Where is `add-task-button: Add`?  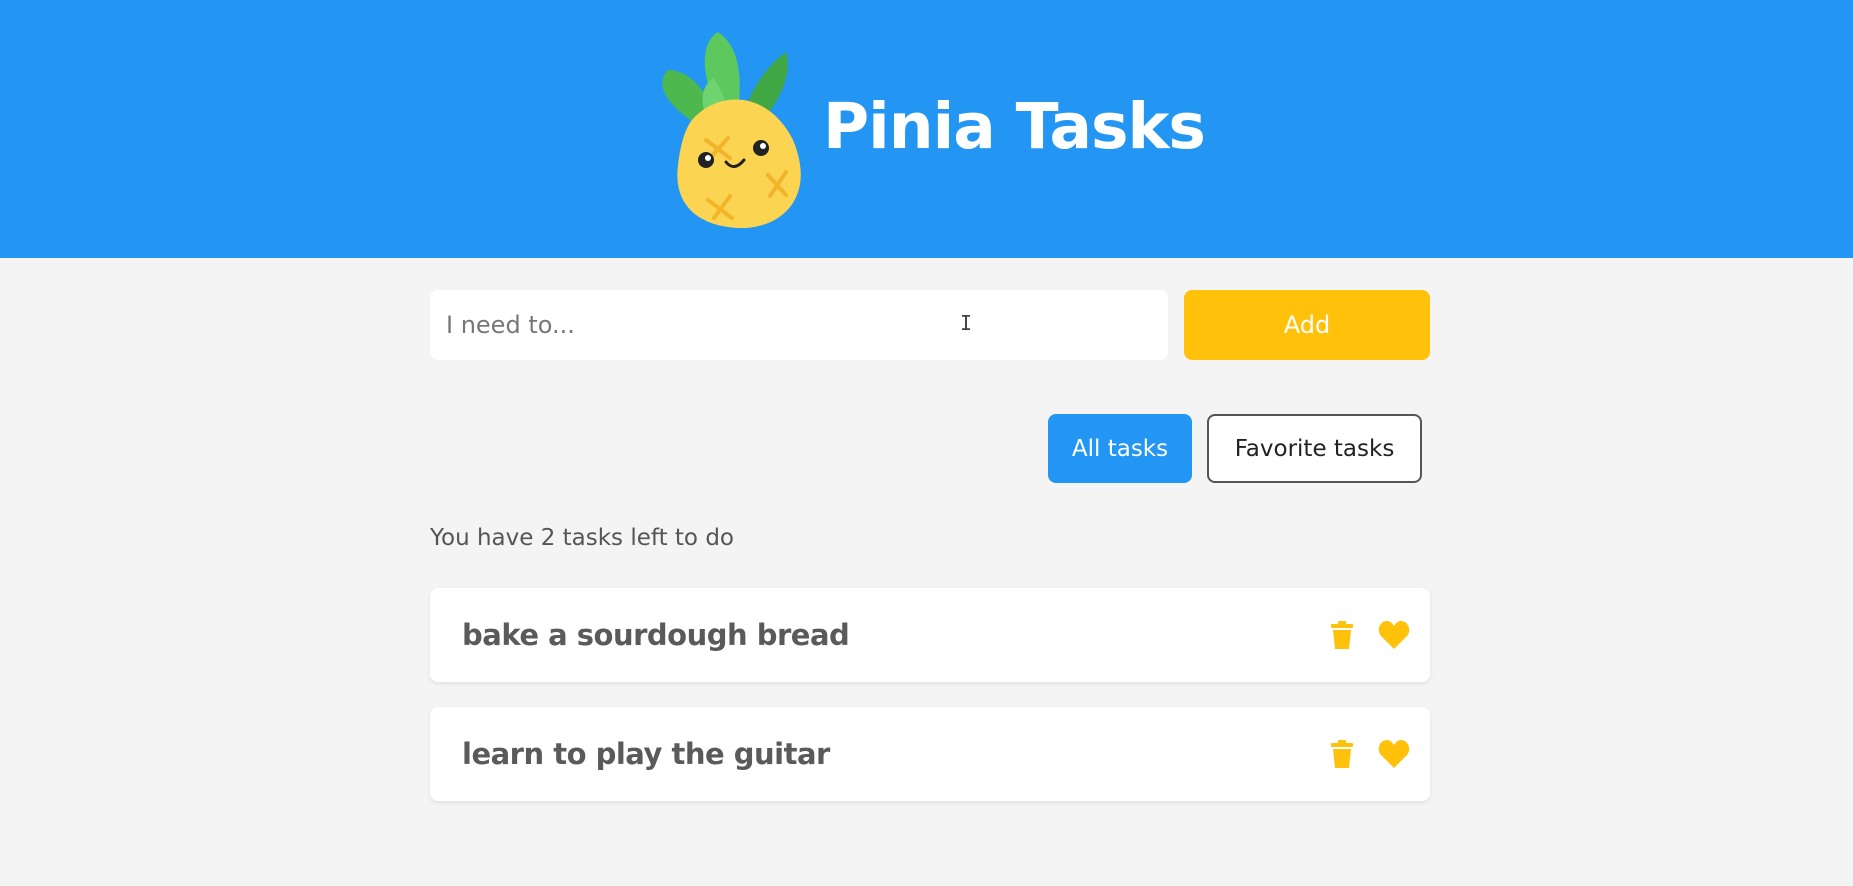 add-task-button: Add is located at coordinates (1307, 325).